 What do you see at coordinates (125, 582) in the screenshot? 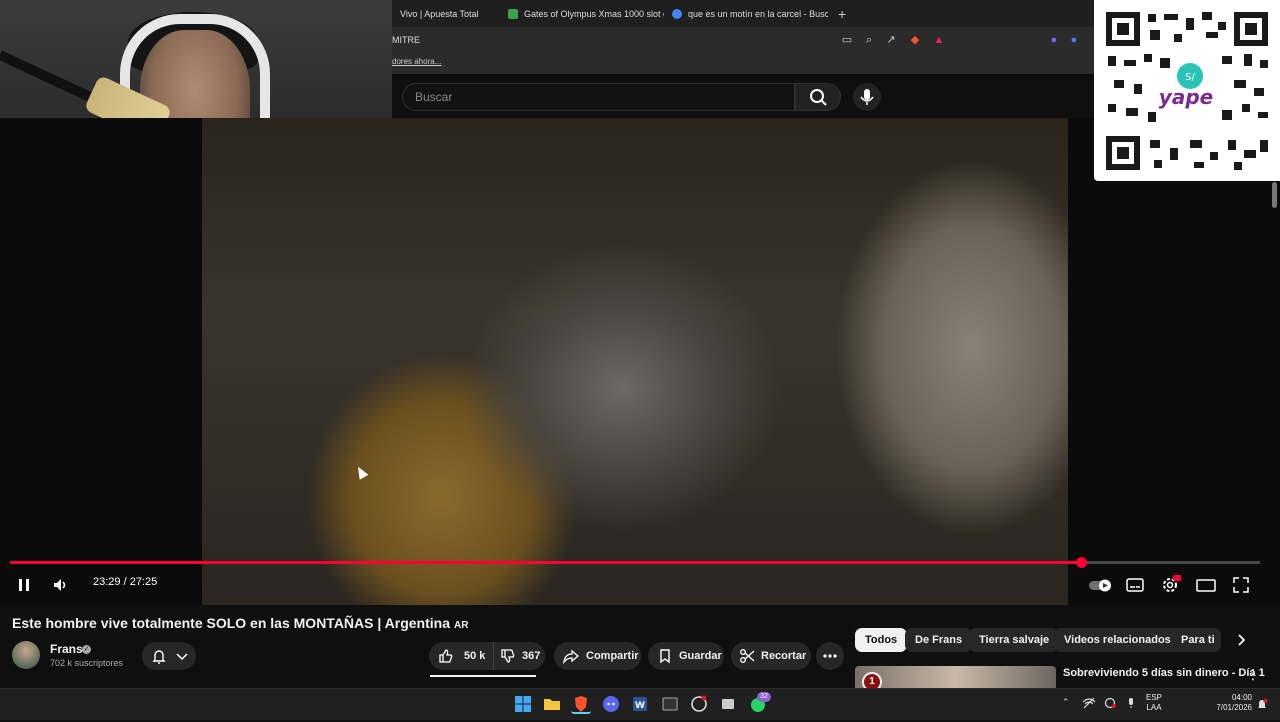
I see `time-display: 23:29 / 27:25` at bounding box center [125, 582].